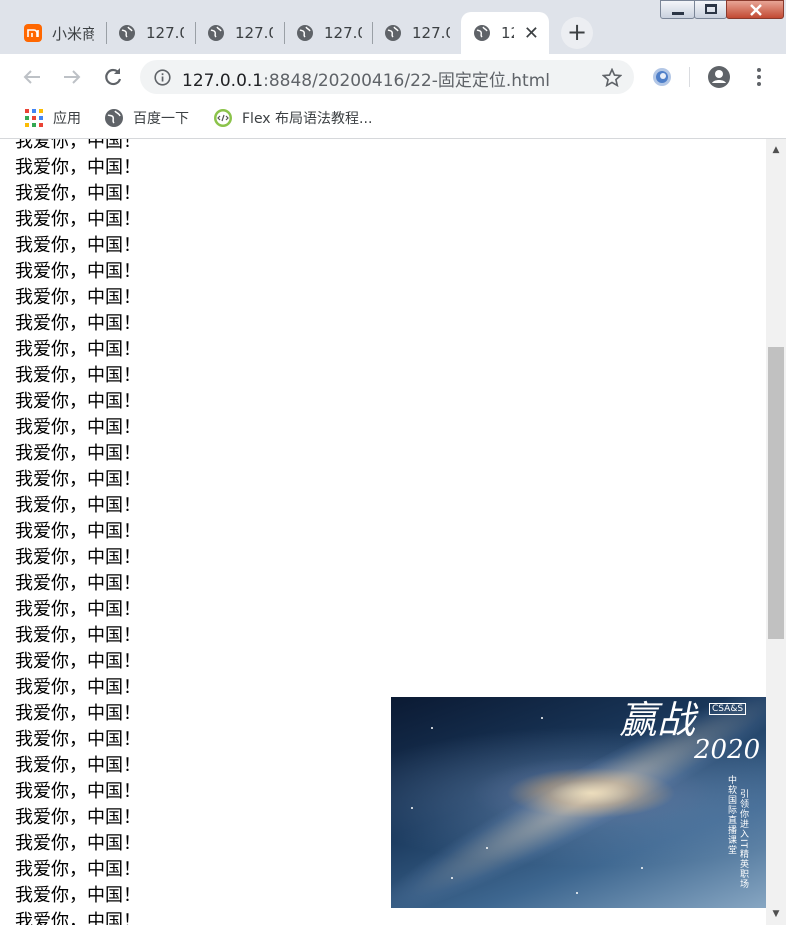  I want to click on fixed-position-image: 赢战 2020 CSA&S 中软国际直播课堂 引领你进入IT精英职场, so click(578, 802).